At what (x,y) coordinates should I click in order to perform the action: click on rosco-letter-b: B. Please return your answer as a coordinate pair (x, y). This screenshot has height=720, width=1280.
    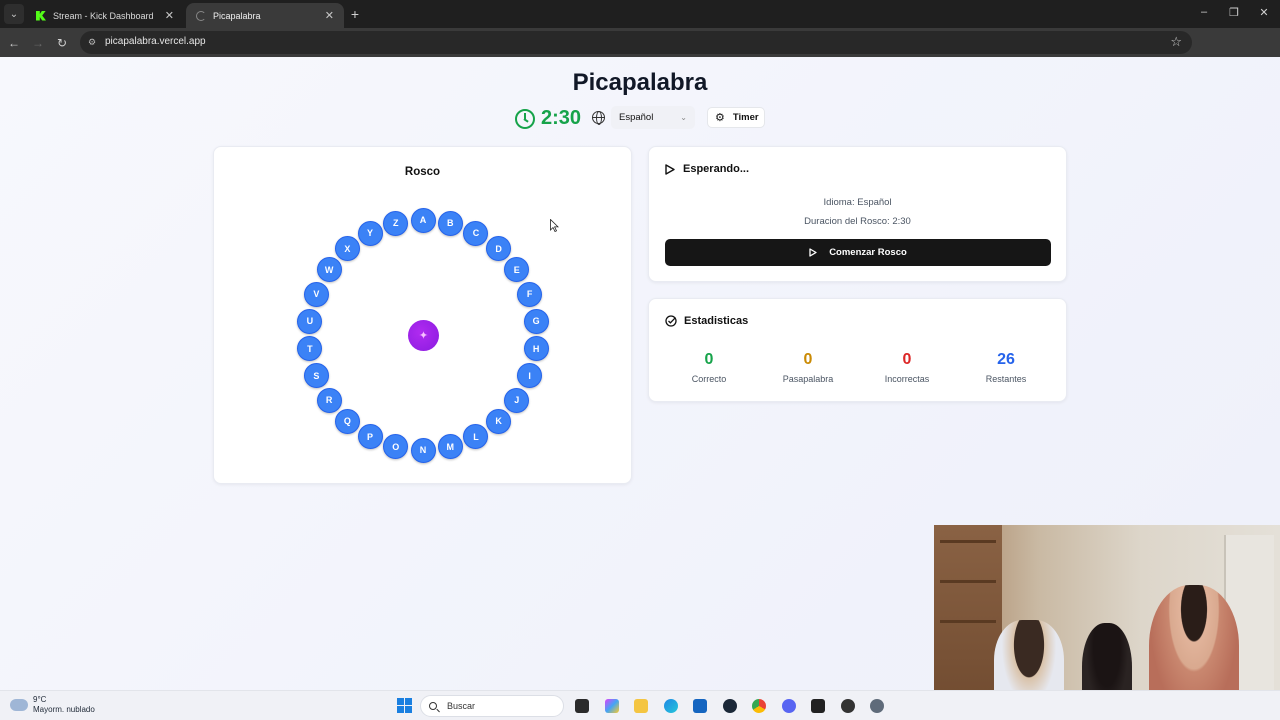
    Looking at the image, I should click on (450, 223).